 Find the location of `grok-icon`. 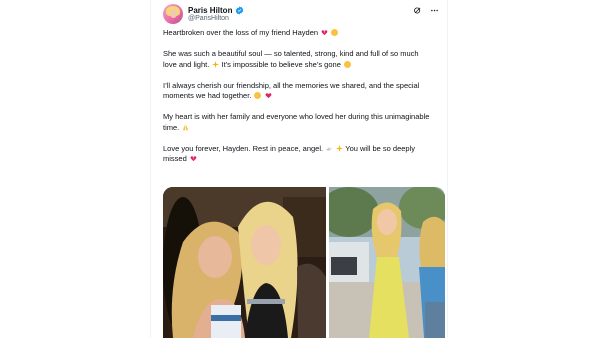

grok-icon is located at coordinates (417, 10).